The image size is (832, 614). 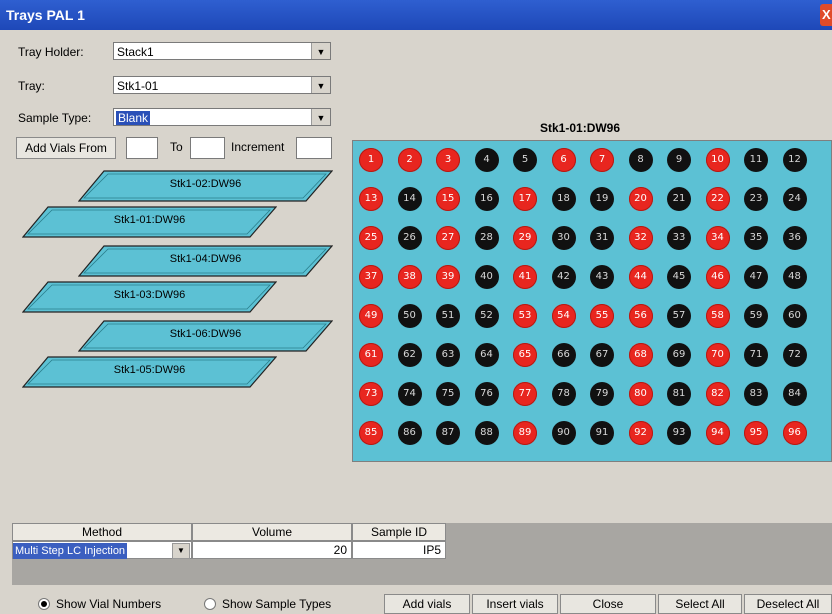 I want to click on vial-16: 16, so click(x=486, y=199).